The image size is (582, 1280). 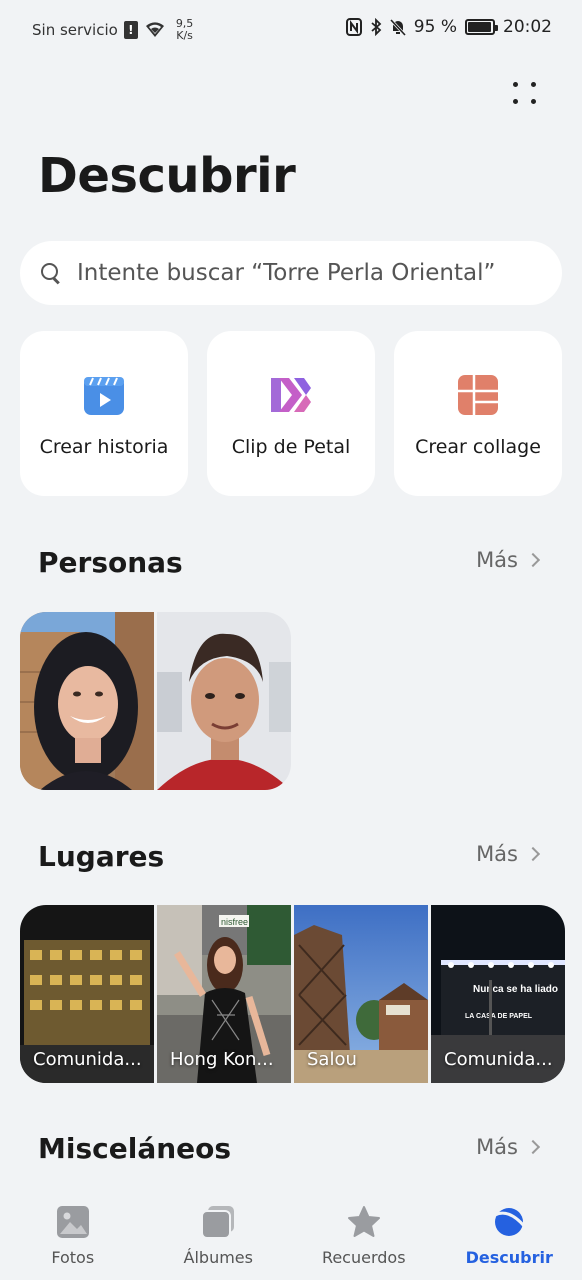 I want to click on place-label: Salou, so click(x=332, y=1059).